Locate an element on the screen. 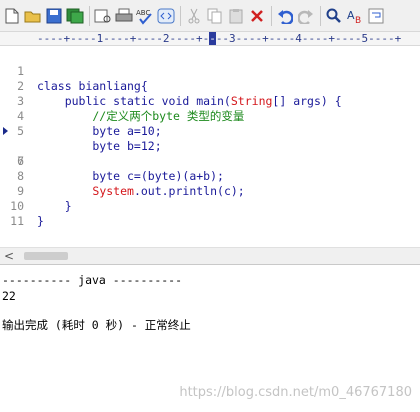 This screenshot has width=420, height=412. horizontal-scrollbar: < is located at coordinates (210, 256).